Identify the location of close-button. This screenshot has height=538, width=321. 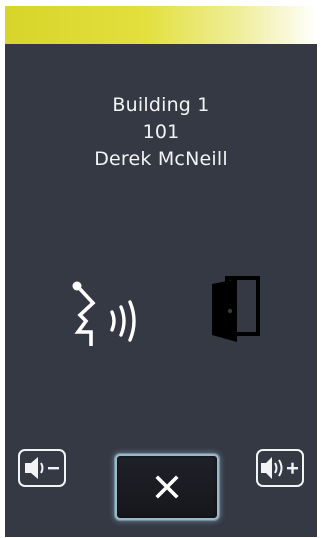
(167, 487).